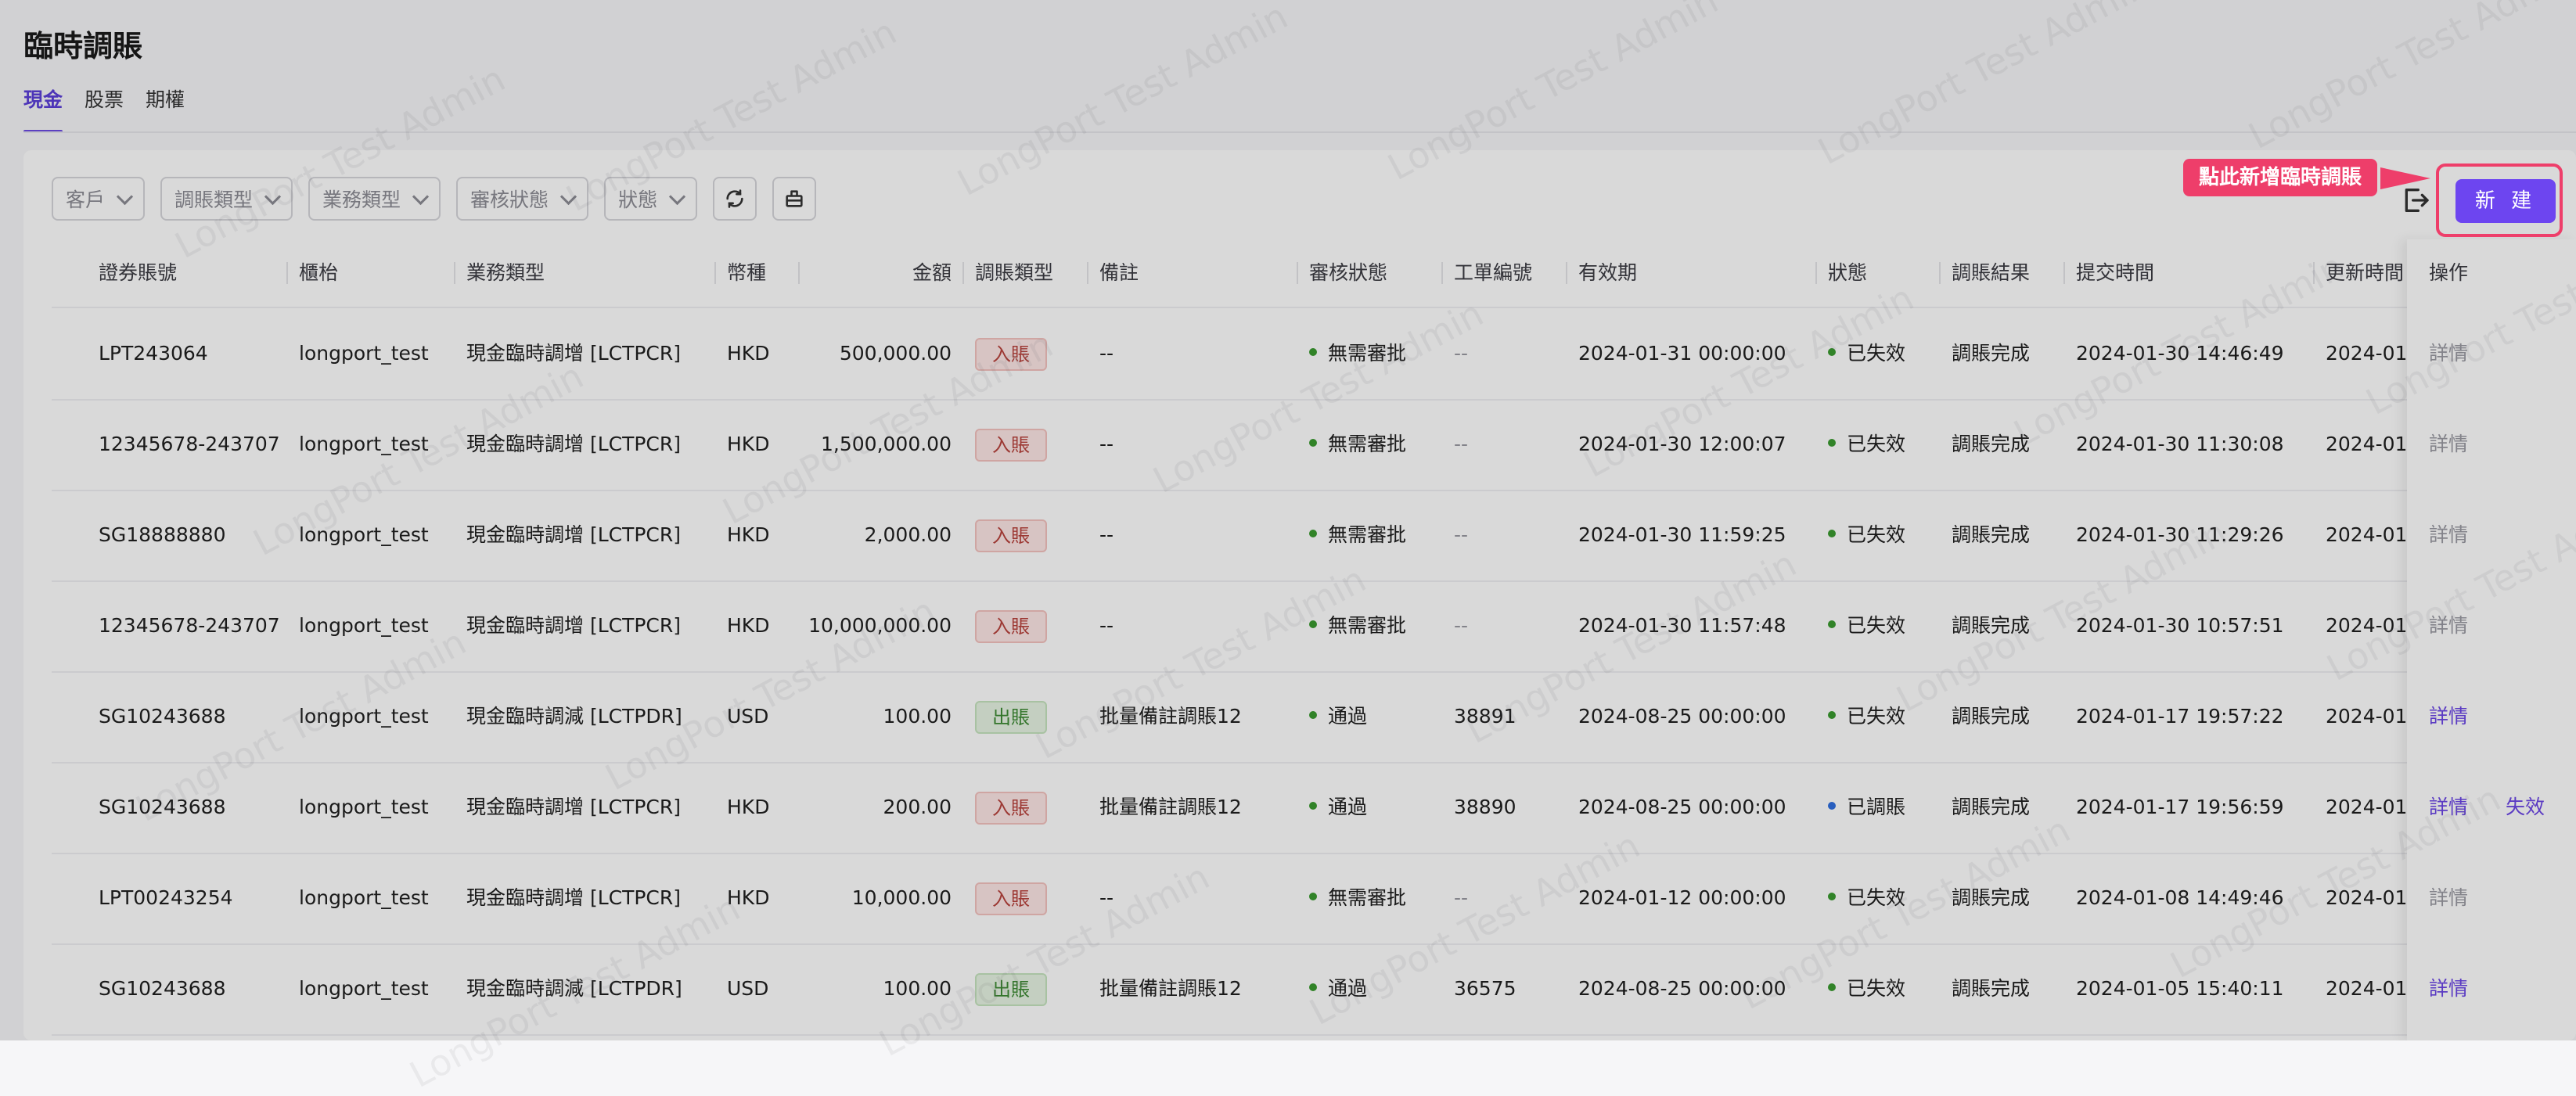 The image size is (2576, 1096). I want to click on col-submitted: 提交時間, so click(2108, 273).